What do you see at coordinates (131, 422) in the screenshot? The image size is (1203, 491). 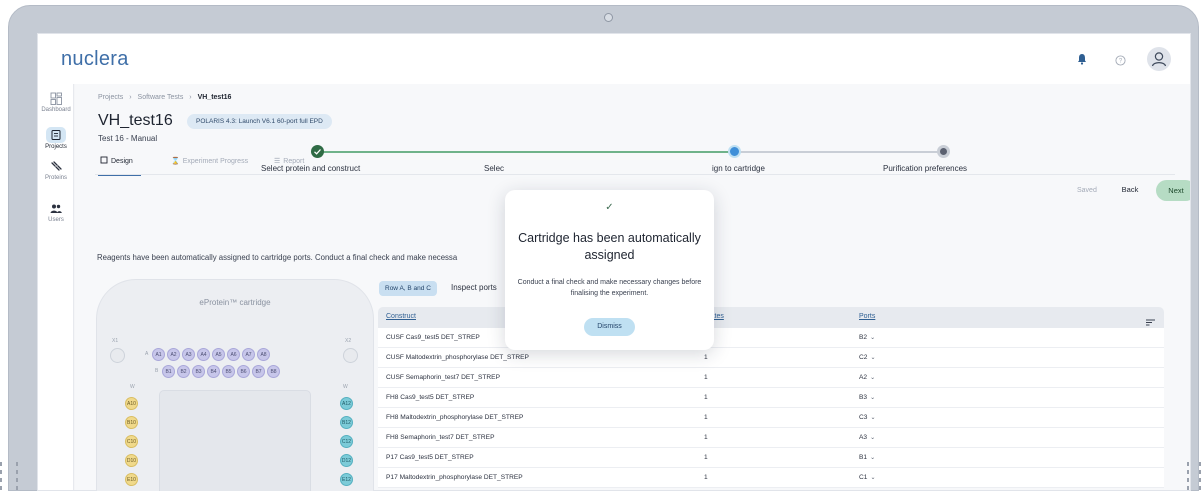 I see `port-b10: B10` at bounding box center [131, 422].